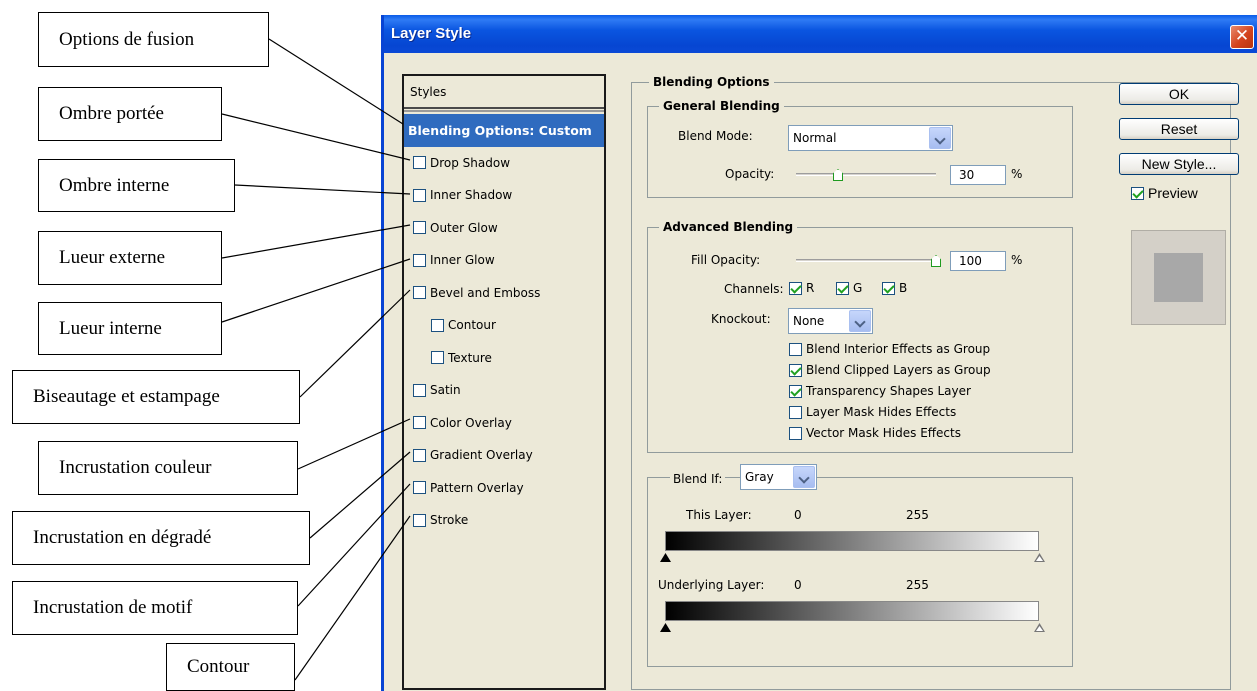 This screenshot has height=691, width=1257. Describe the element at coordinates (711, 82) in the screenshot. I see `blending-options-title: Blending Options` at that location.